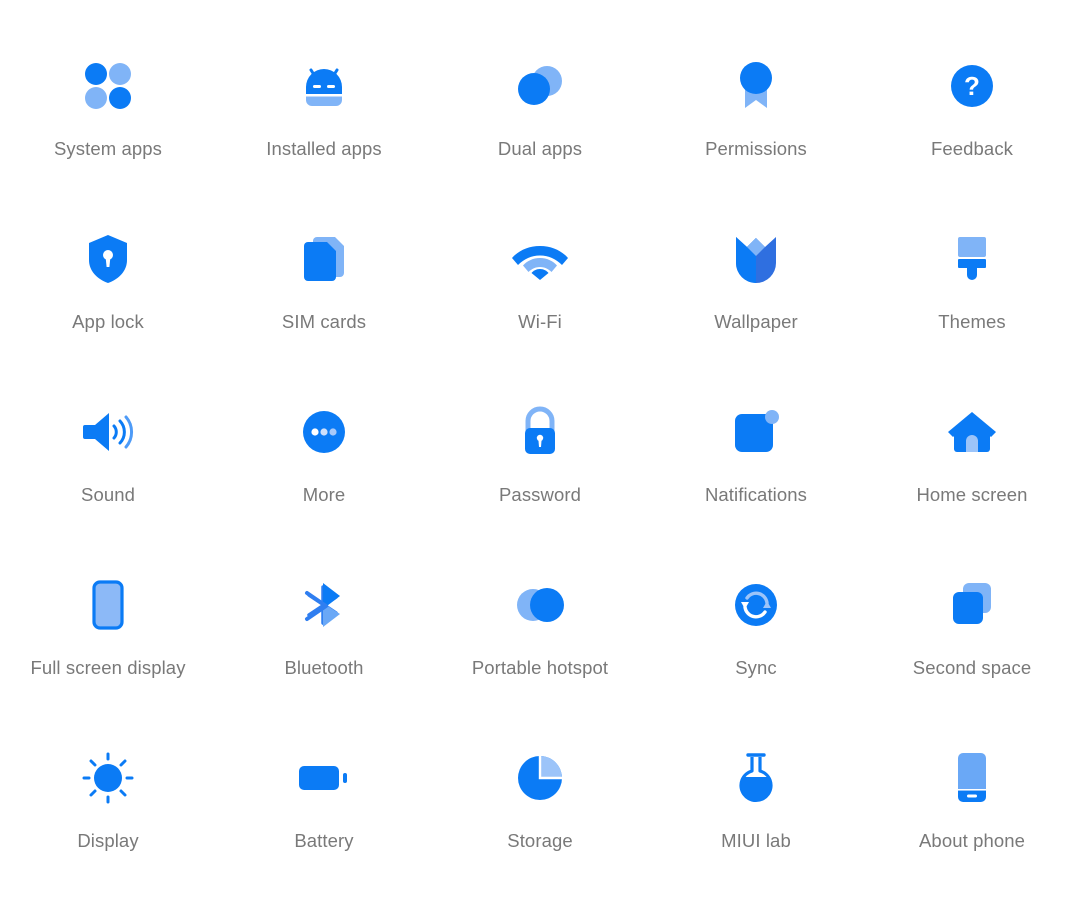 The image size is (1080, 921). Describe the element at coordinates (972, 432) in the screenshot. I see `house-icon` at that location.